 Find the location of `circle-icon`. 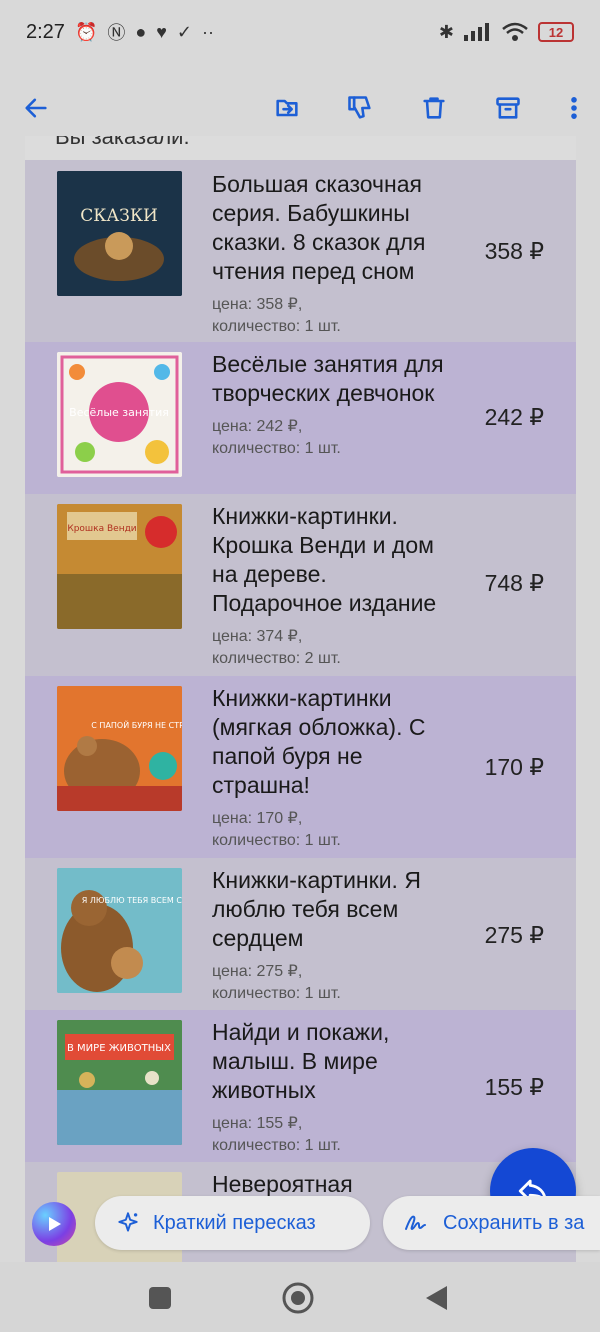

circle-icon is located at coordinates (298, 1298).